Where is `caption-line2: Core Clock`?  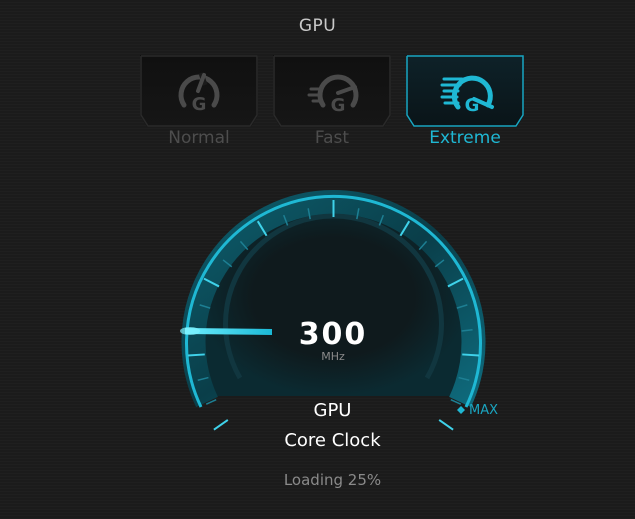 caption-line2: Core Clock is located at coordinates (332, 440).